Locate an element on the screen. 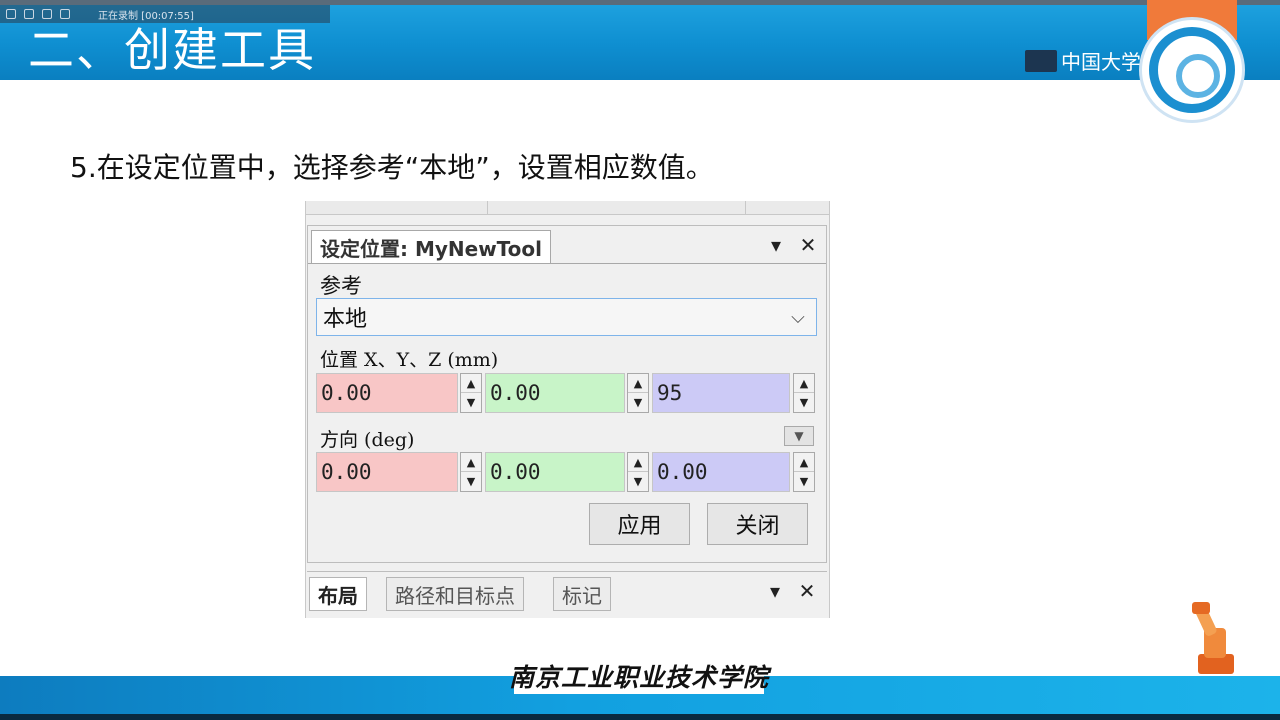 This screenshot has width=1280, height=720. reference-value: 本地 is located at coordinates (345, 319).